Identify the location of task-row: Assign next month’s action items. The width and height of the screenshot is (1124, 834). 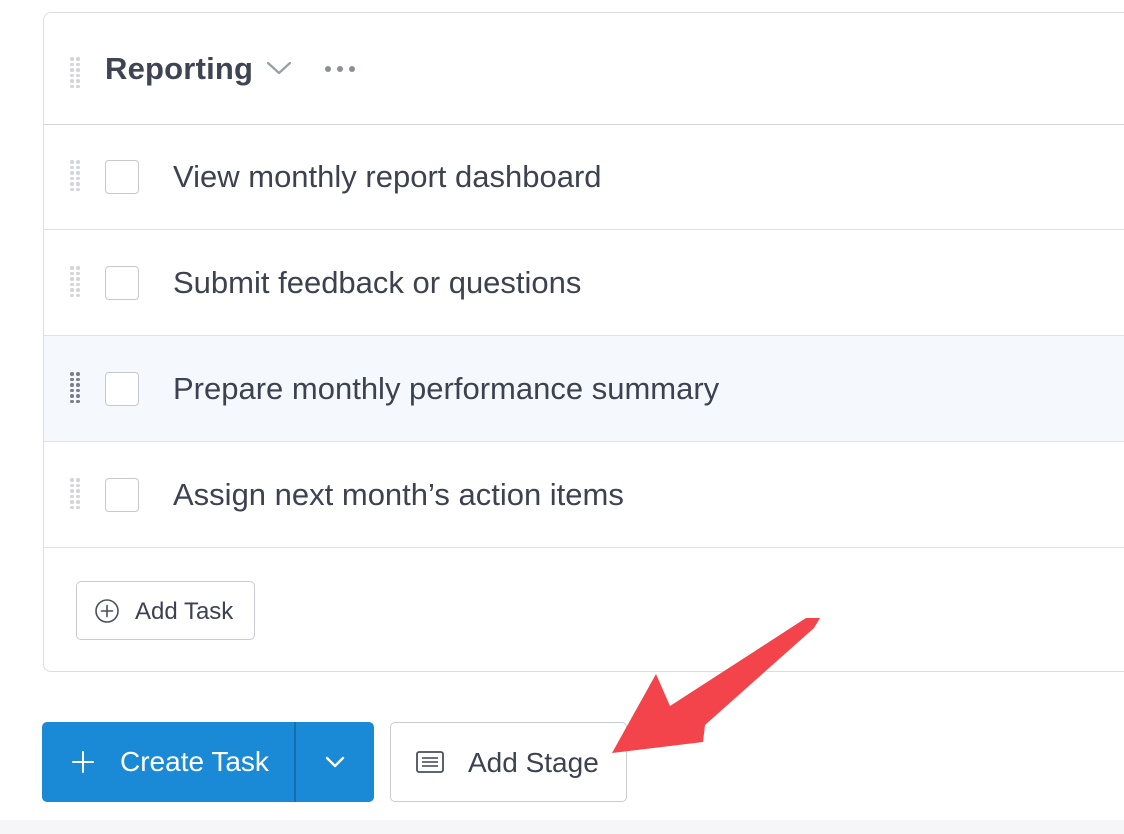
(584, 495).